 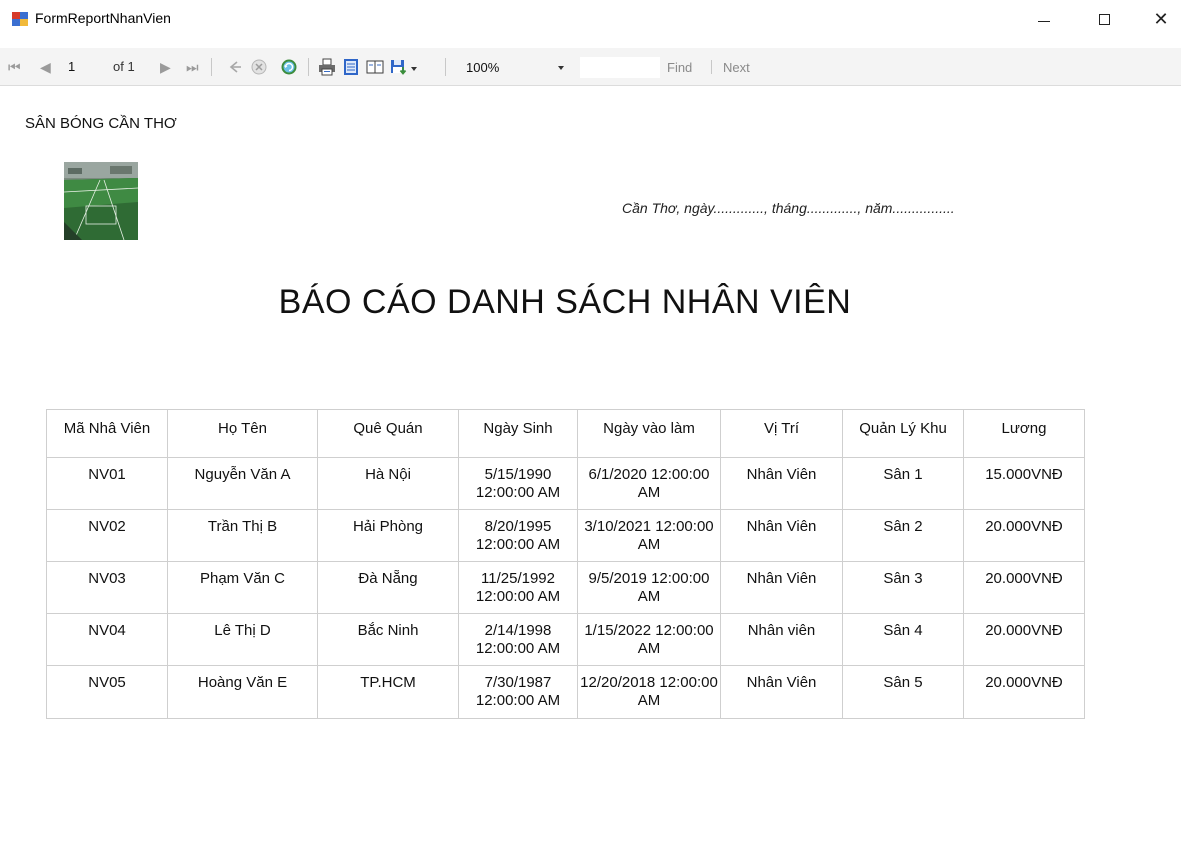 What do you see at coordinates (1044, 21) in the screenshot?
I see `minimize-icon` at bounding box center [1044, 21].